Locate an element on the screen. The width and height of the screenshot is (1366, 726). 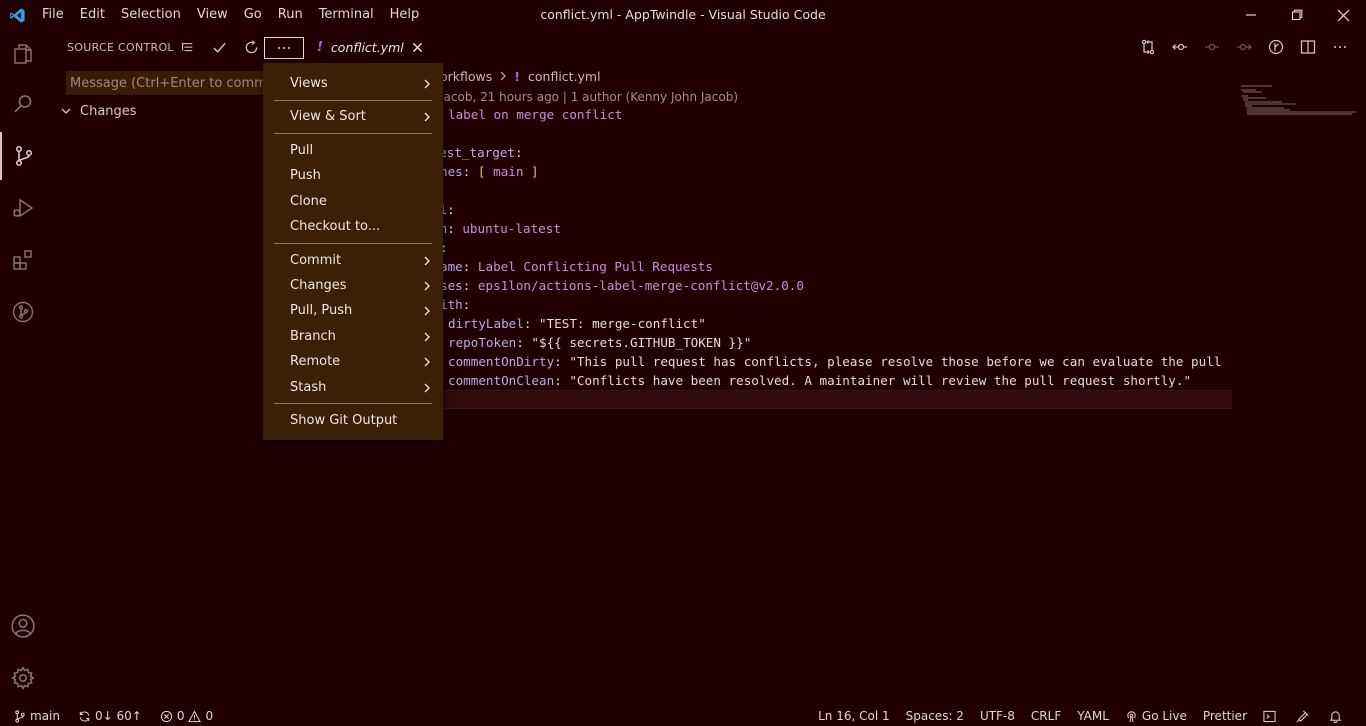
split-editor-button is located at coordinates (1308, 47).